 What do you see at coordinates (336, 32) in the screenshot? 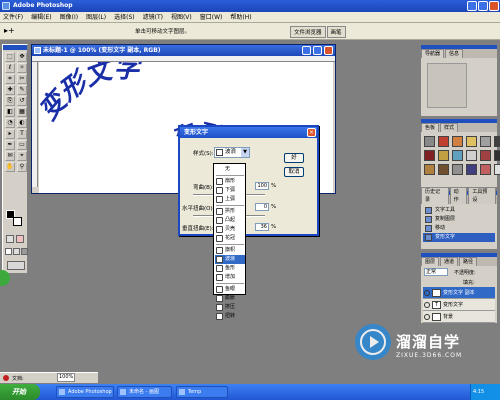
I see `dock-tab-brushes: 画笔` at bounding box center [336, 32].